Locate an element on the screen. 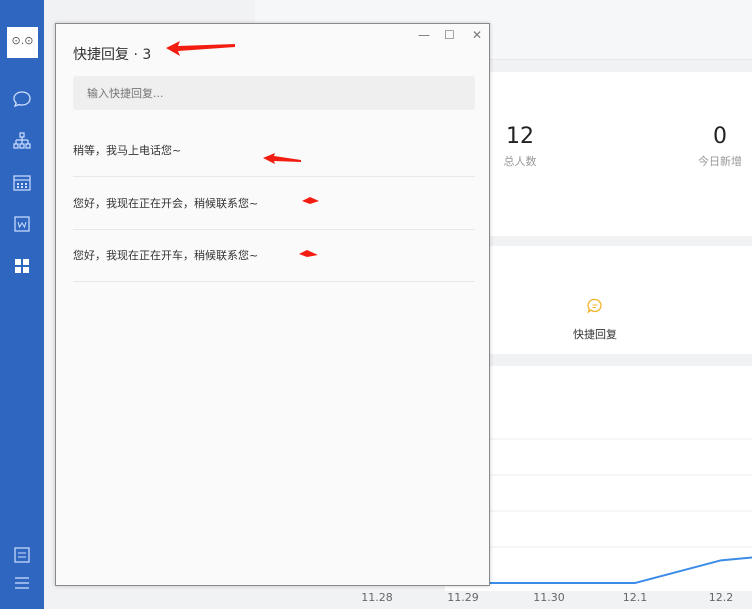  x-tick-label: 11.28 is located at coordinates (377, 597).